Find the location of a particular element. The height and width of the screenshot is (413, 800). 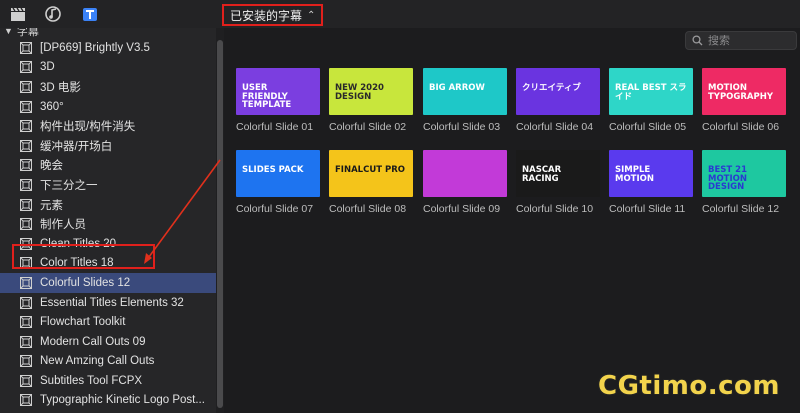

title-tile: NASCAR RACING Colorful Slide 10 is located at coordinates (558, 182).